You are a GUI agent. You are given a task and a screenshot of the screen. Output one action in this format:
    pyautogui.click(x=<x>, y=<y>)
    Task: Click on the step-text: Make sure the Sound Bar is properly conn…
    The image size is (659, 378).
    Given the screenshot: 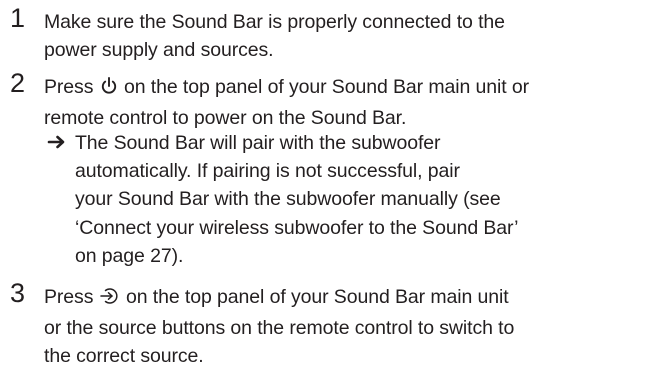 What is the action you would take?
    pyautogui.click(x=348, y=36)
    